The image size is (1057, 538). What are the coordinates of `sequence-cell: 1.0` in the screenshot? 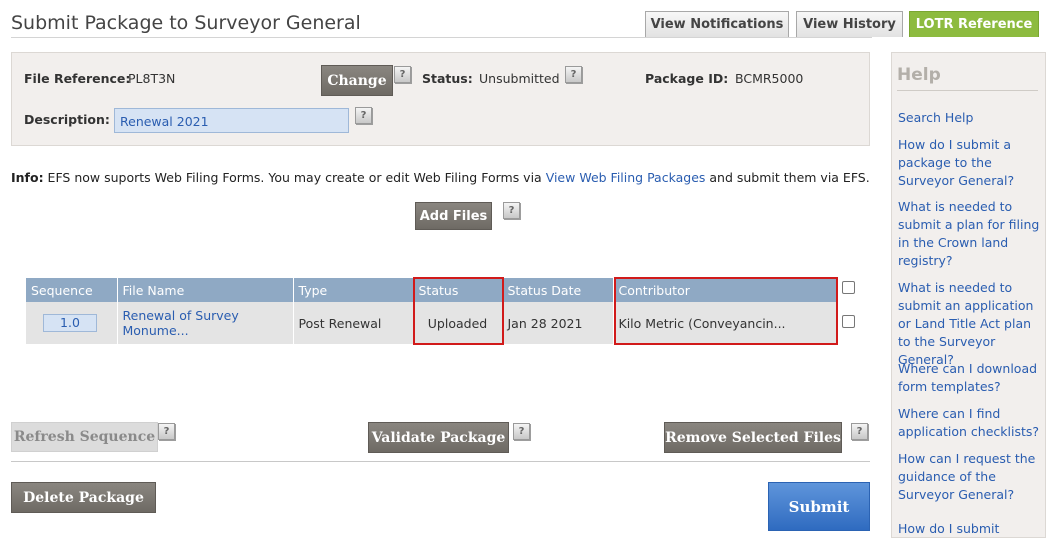 It's located at (72, 323).